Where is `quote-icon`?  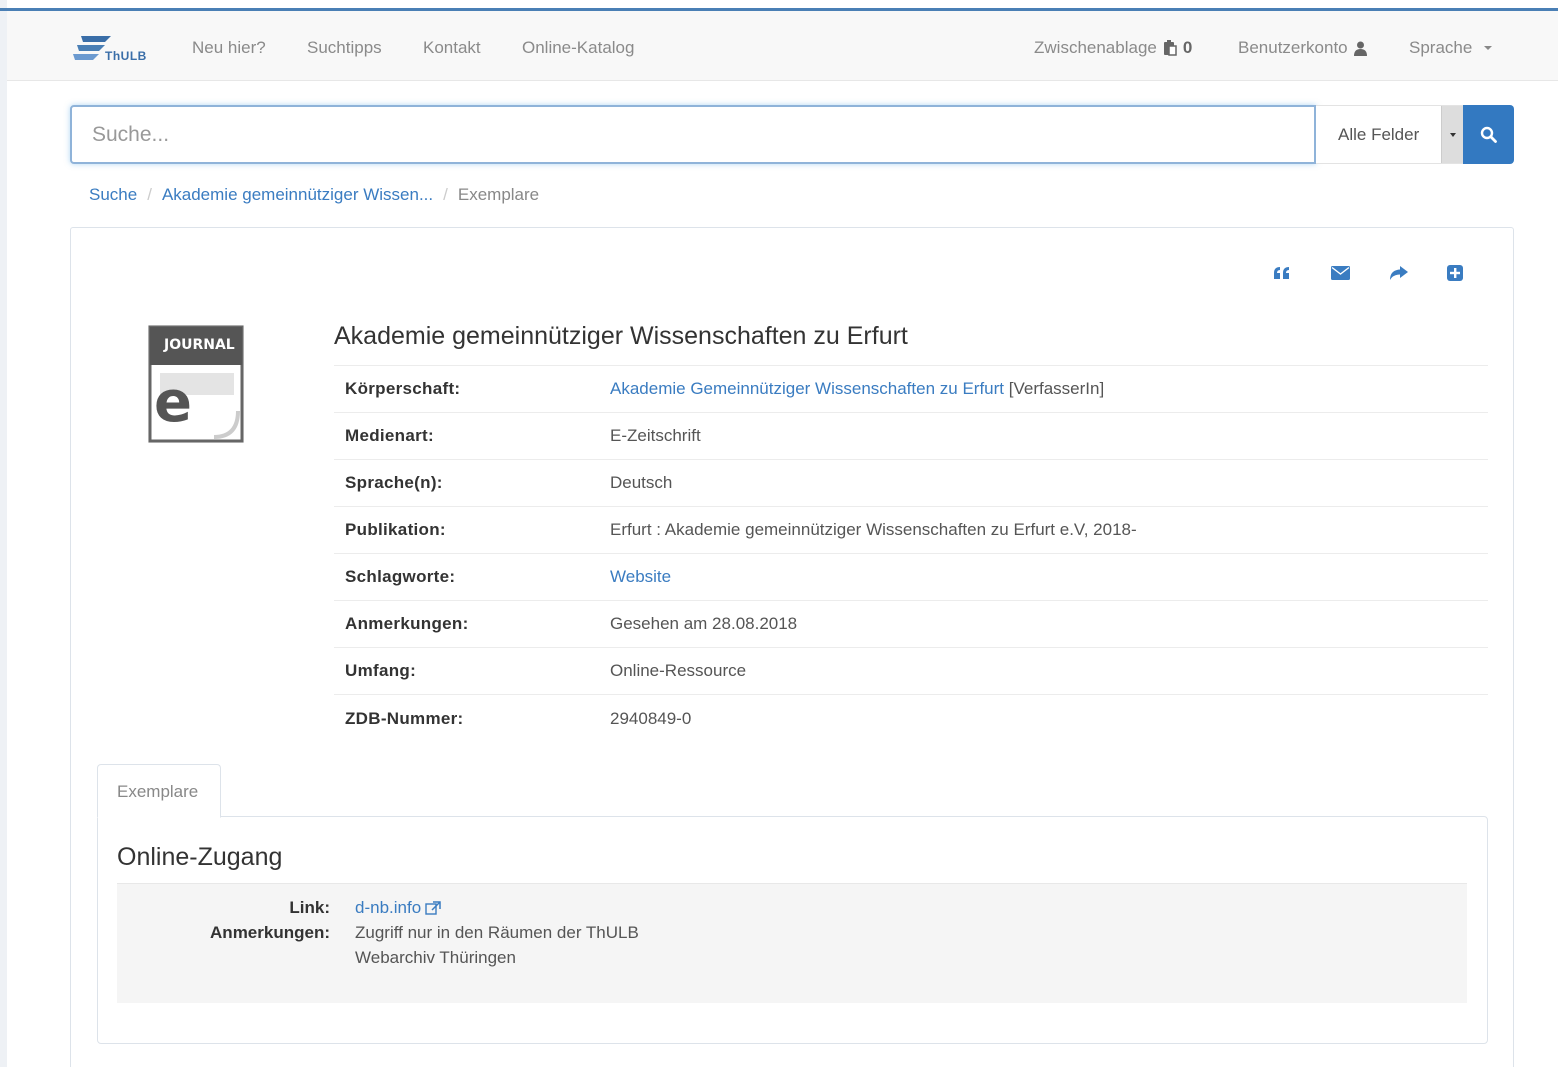
quote-icon is located at coordinates (1282, 273).